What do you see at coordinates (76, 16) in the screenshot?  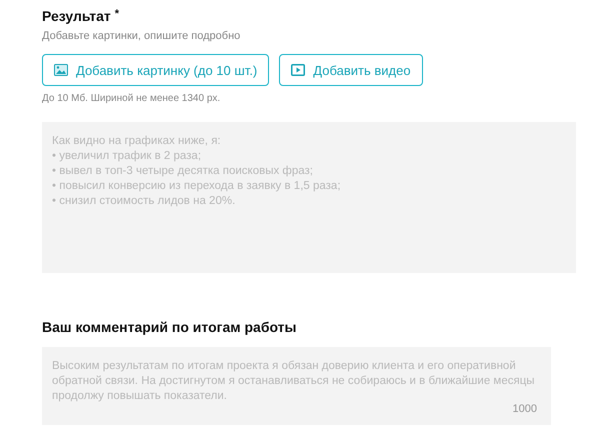 I see `section-title: Результат` at bounding box center [76, 16].